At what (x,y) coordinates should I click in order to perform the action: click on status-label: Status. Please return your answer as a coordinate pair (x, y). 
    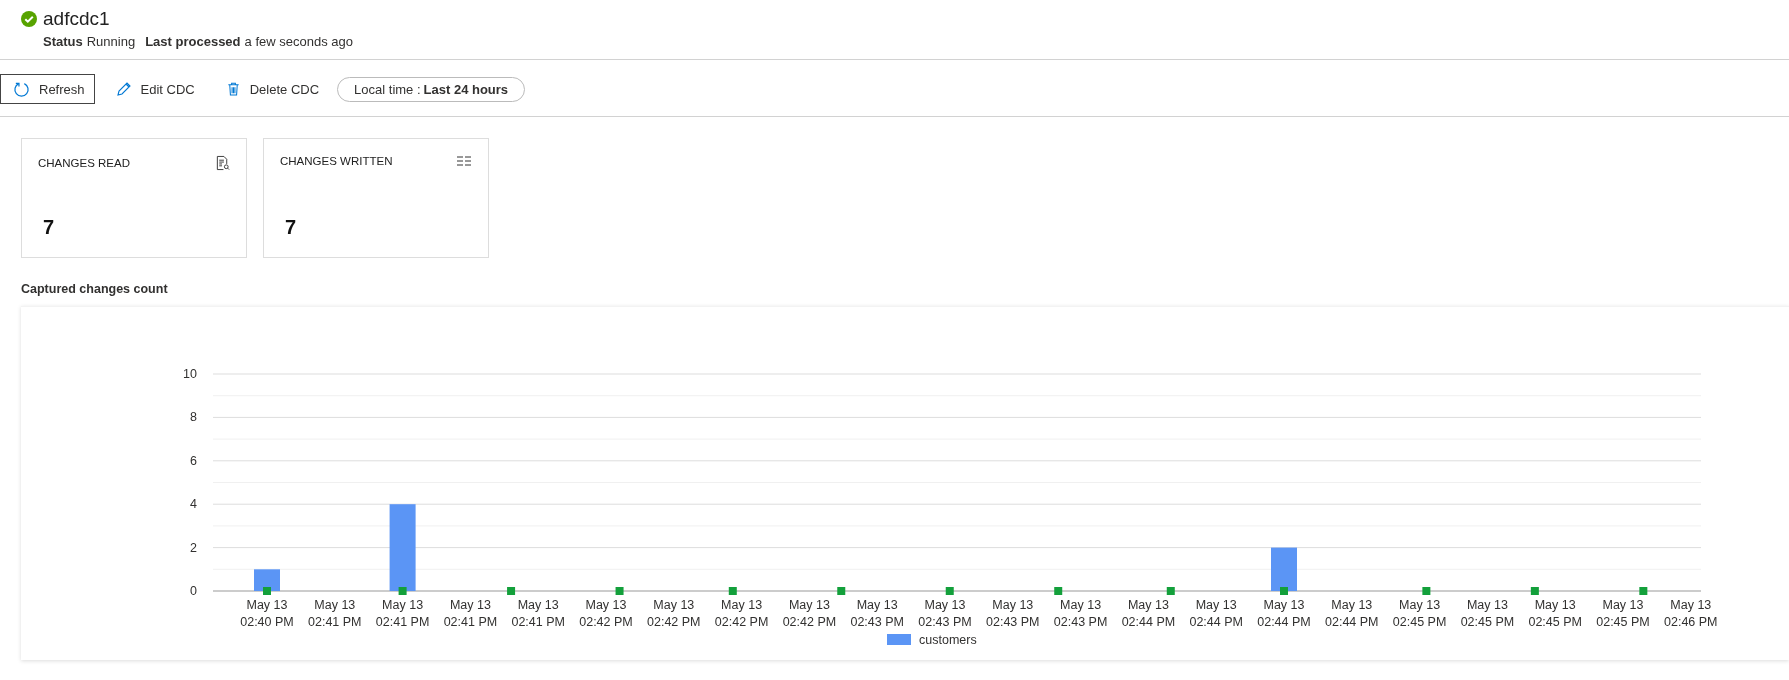
    Looking at the image, I should click on (63, 41).